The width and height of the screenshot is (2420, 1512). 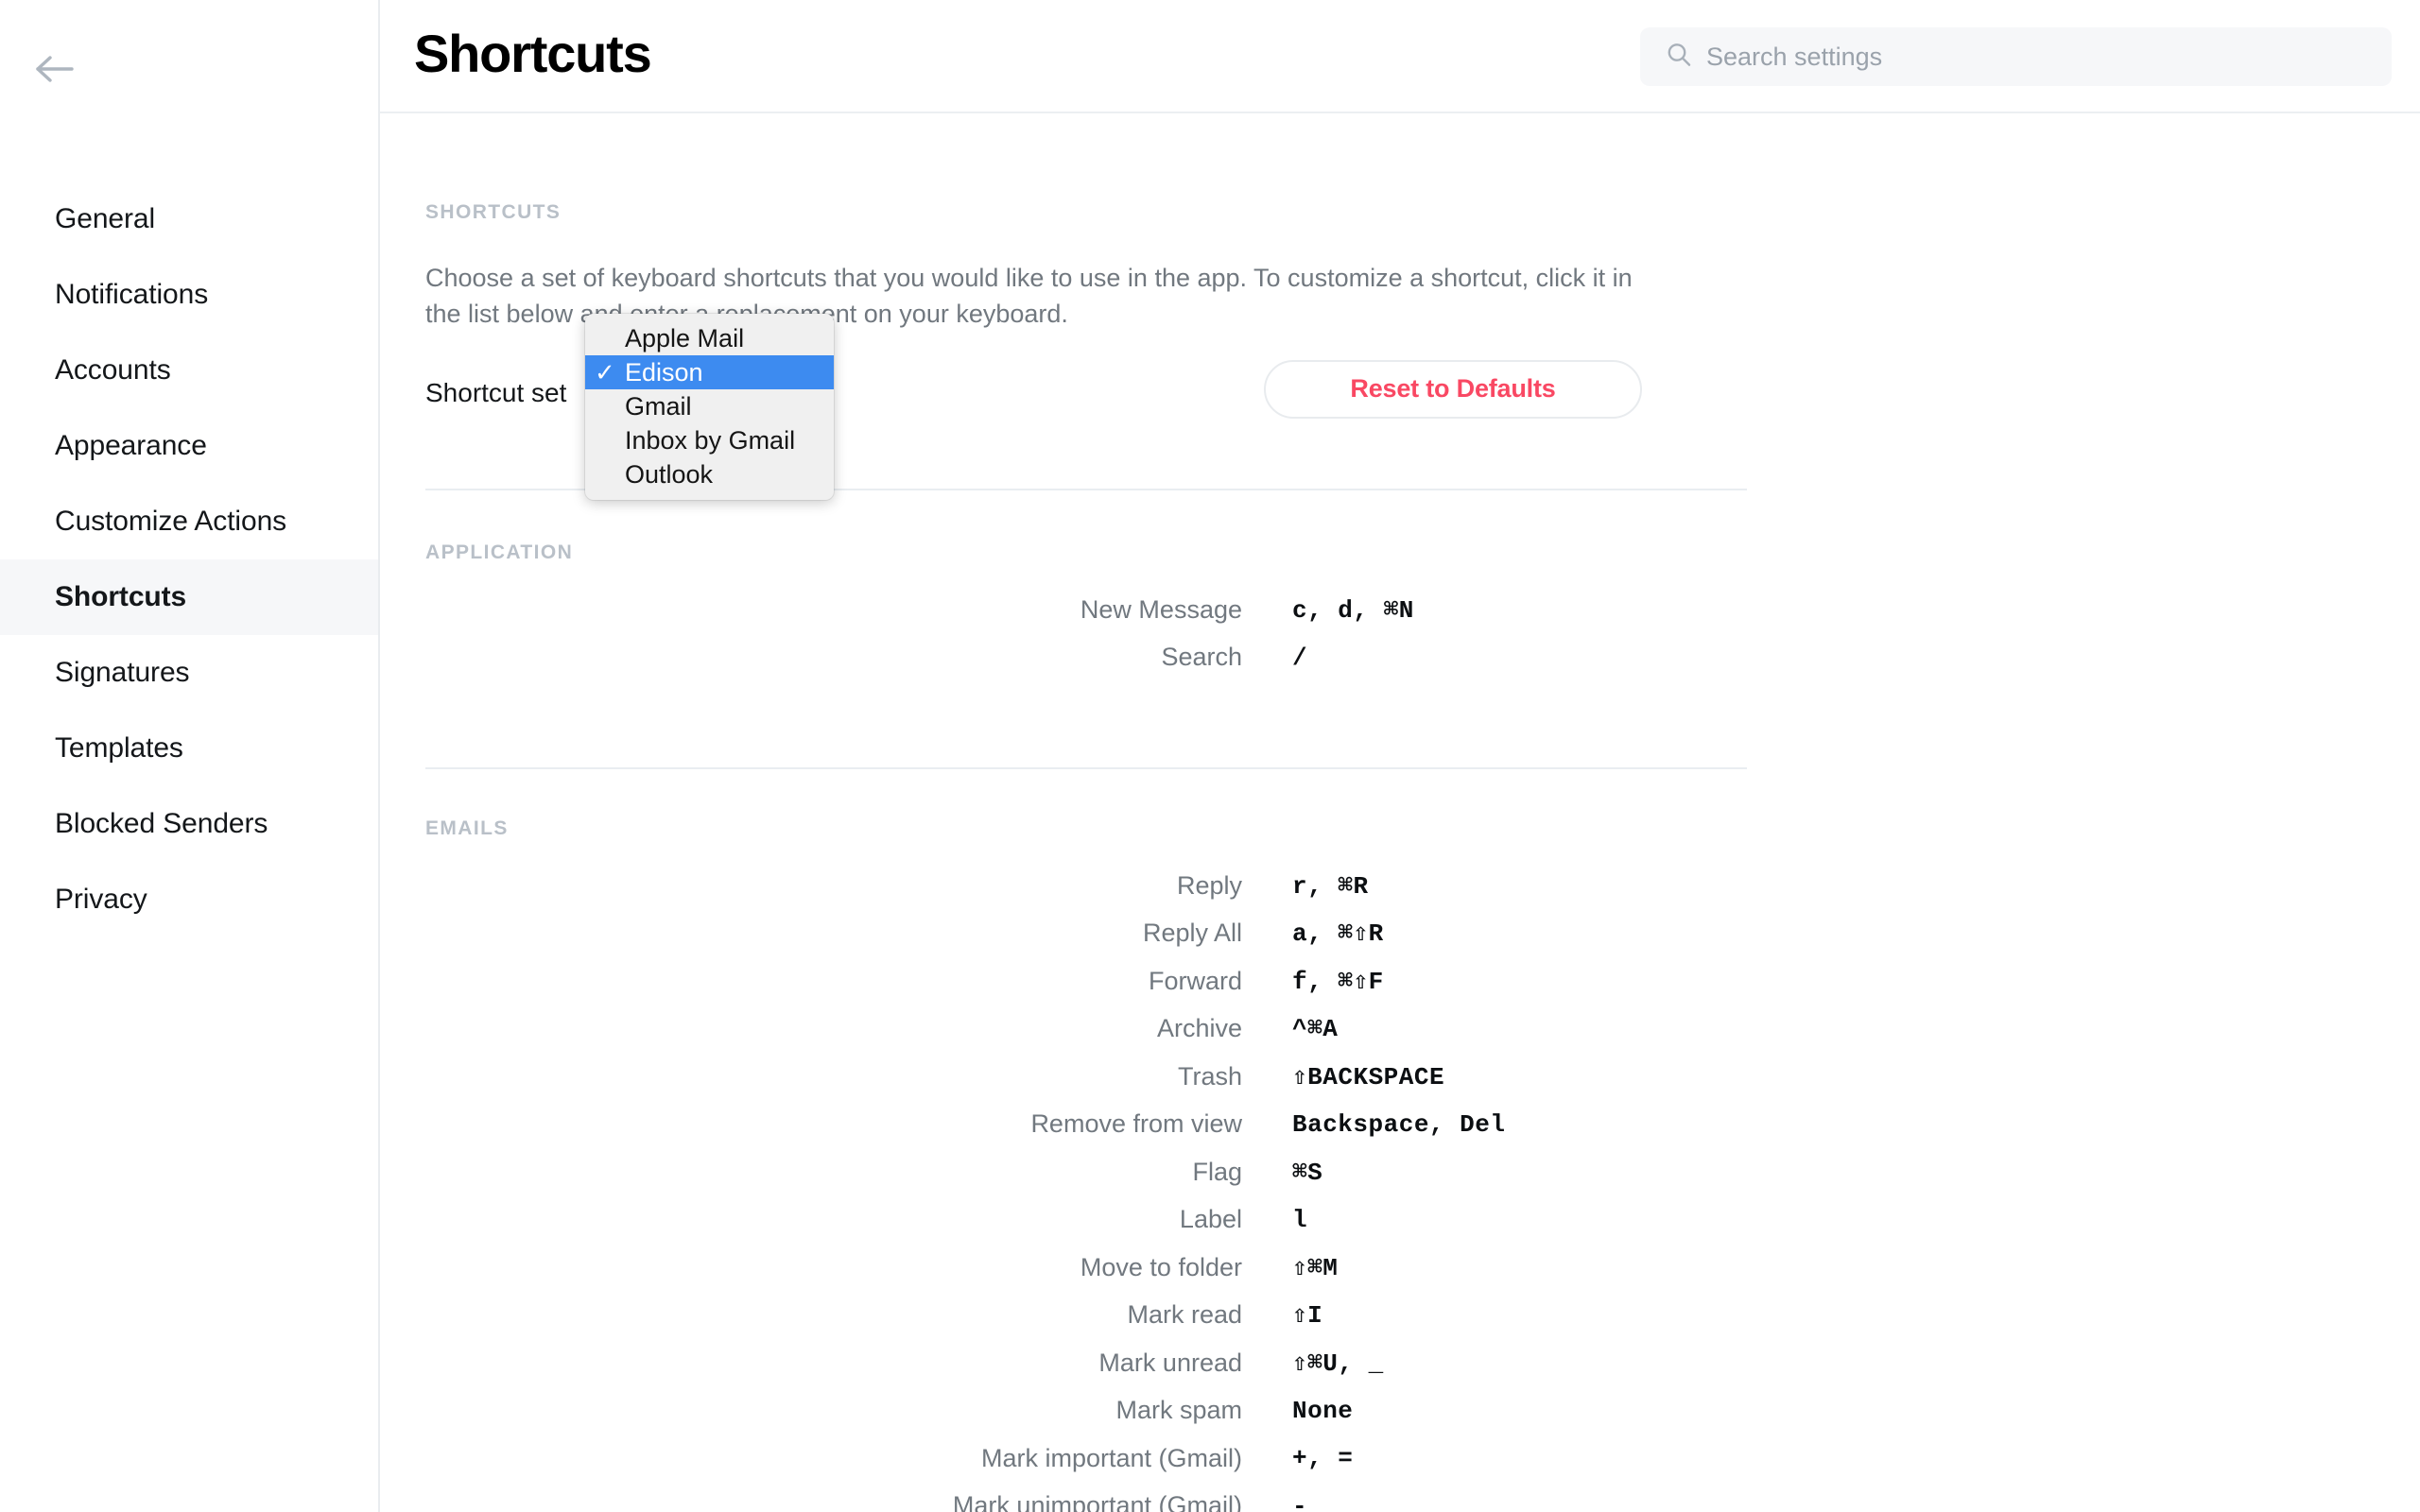 I want to click on shortcut-row: Search /, so click(x=897, y=658).